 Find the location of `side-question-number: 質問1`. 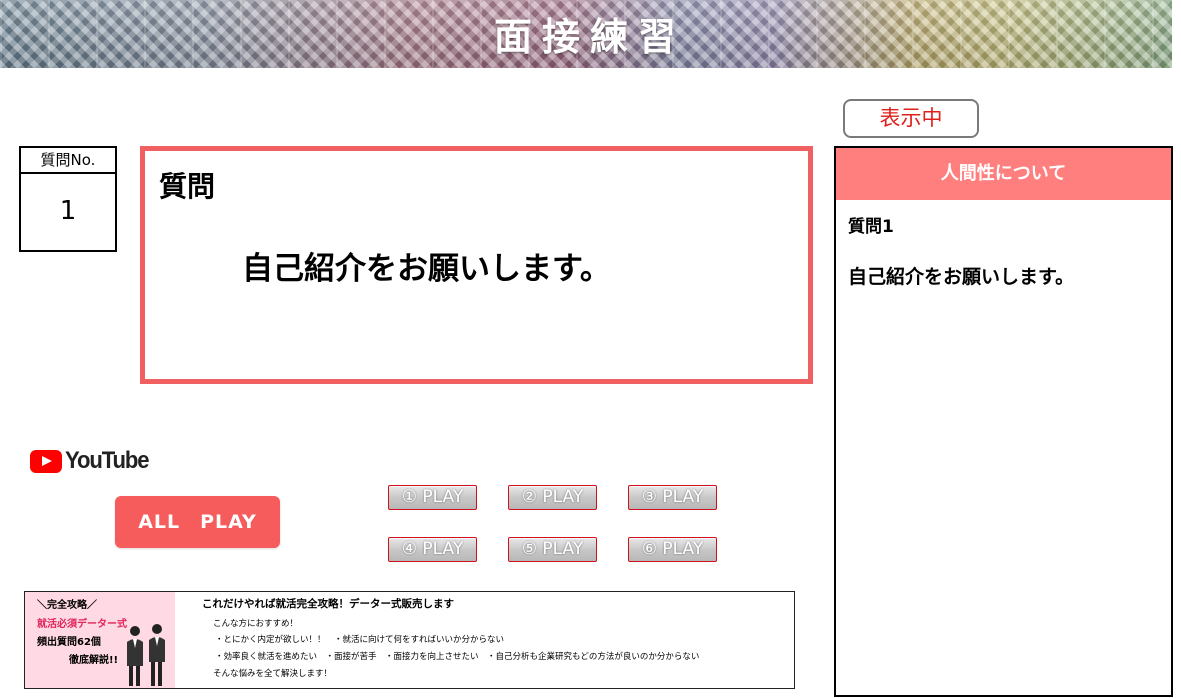

side-question-number: 質問1 is located at coordinates (871, 224).